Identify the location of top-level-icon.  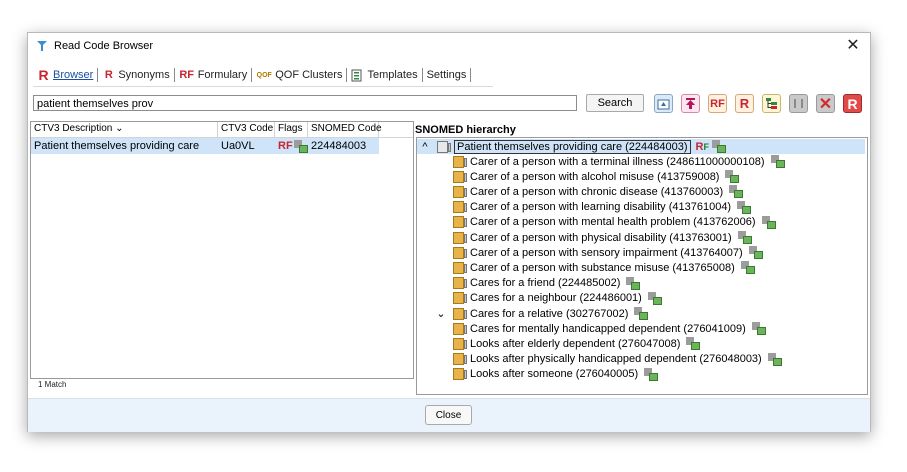
(690, 103).